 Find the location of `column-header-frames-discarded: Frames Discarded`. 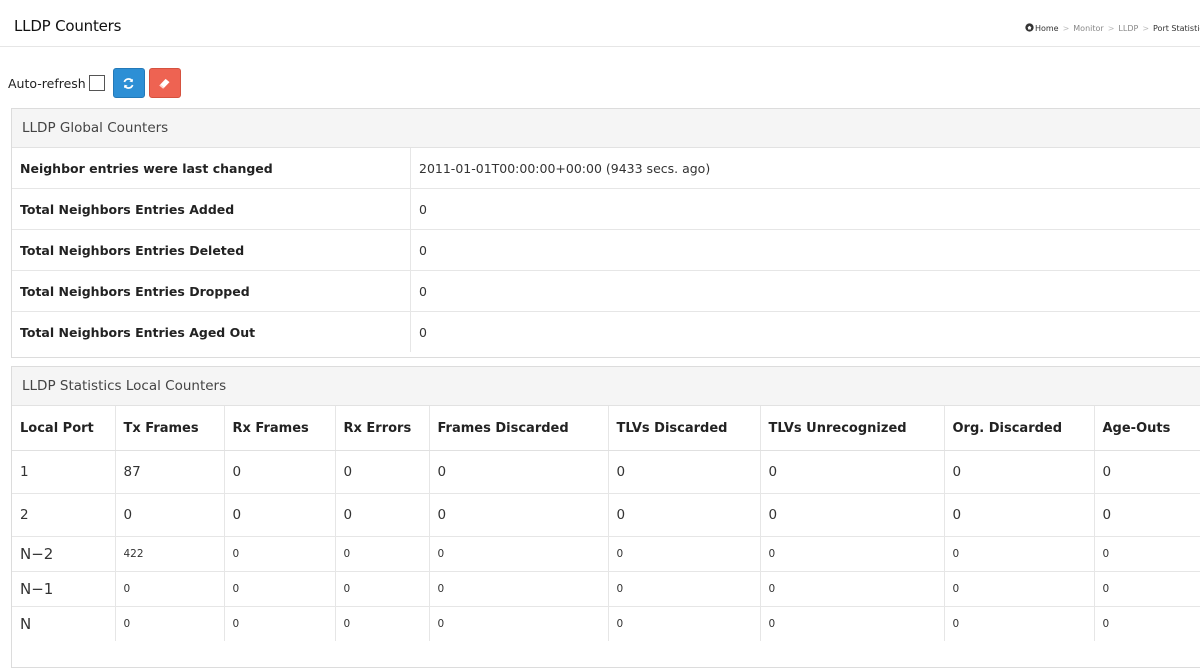

column-header-frames-discarded: Frames Discarded is located at coordinates (518, 428).